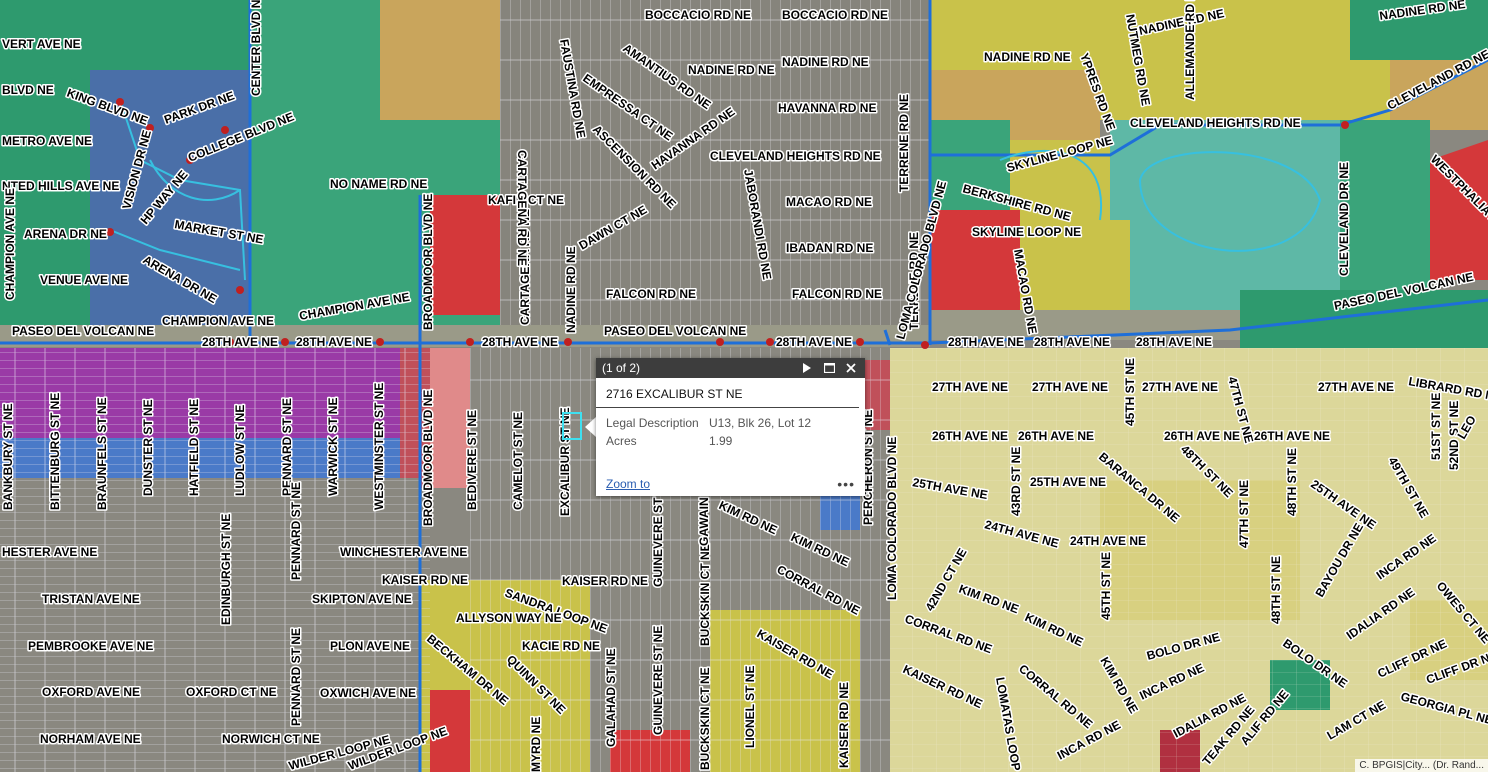 This screenshot has height=772, width=1488. What do you see at coordinates (611, 697) in the screenshot?
I see `label-galahad: GALAHAD ST NE` at bounding box center [611, 697].